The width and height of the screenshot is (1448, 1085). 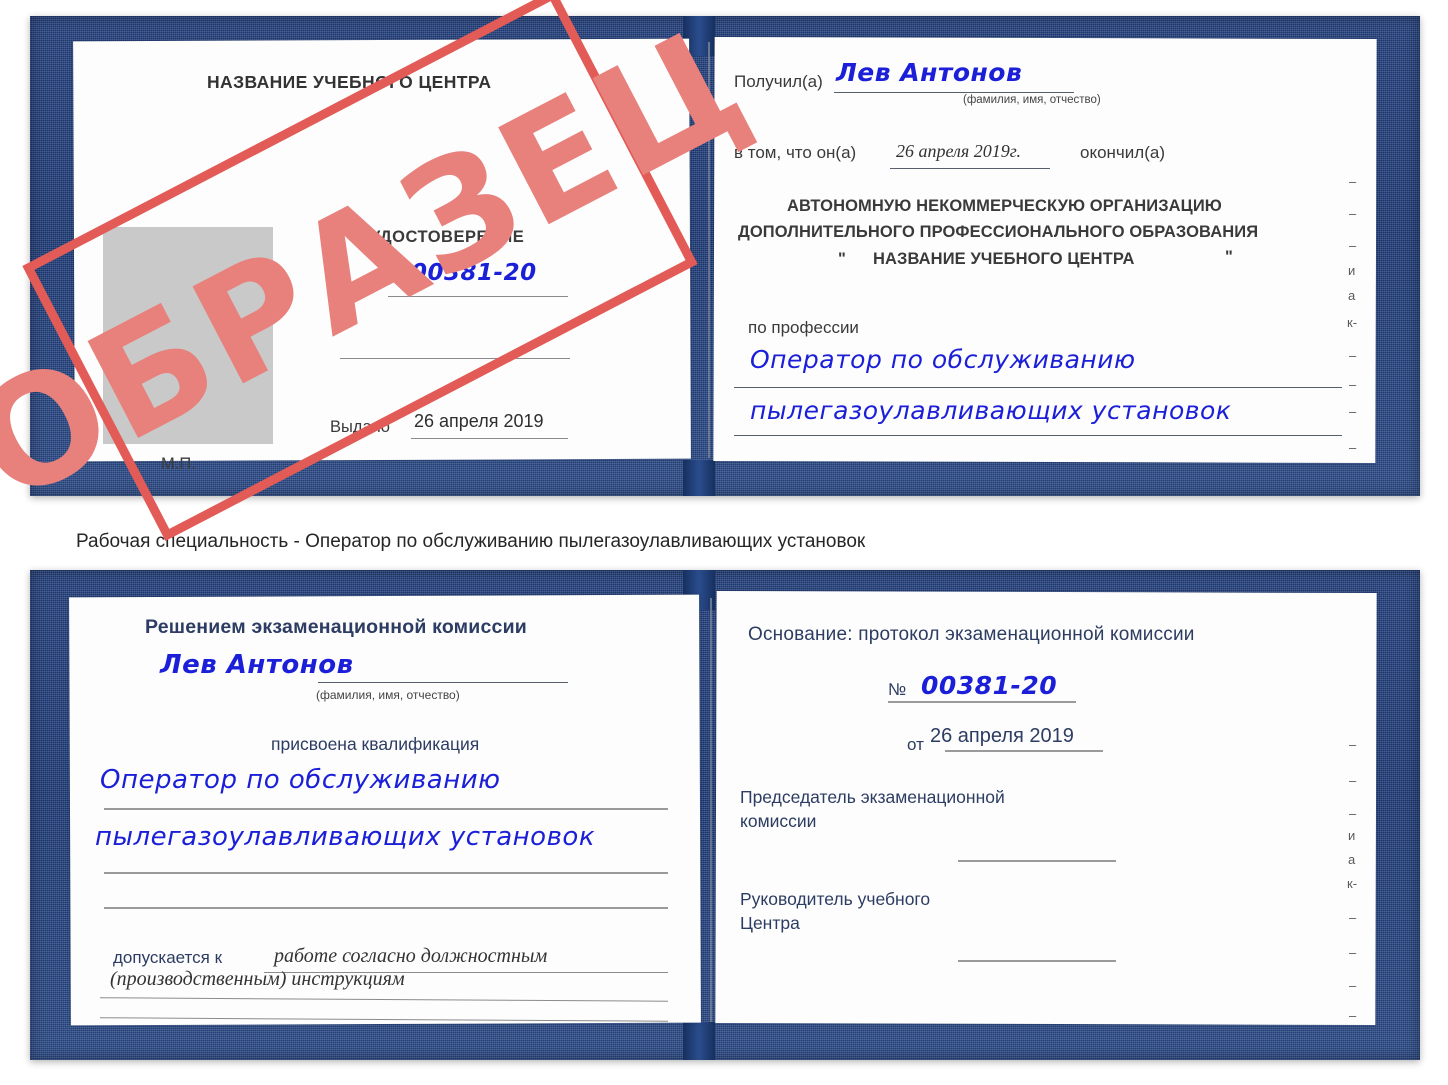 What do you see at coordinates (1352, 270) in the screenshot?
I see `edge-mark-f4: и` at bounding box center [1352, 270].